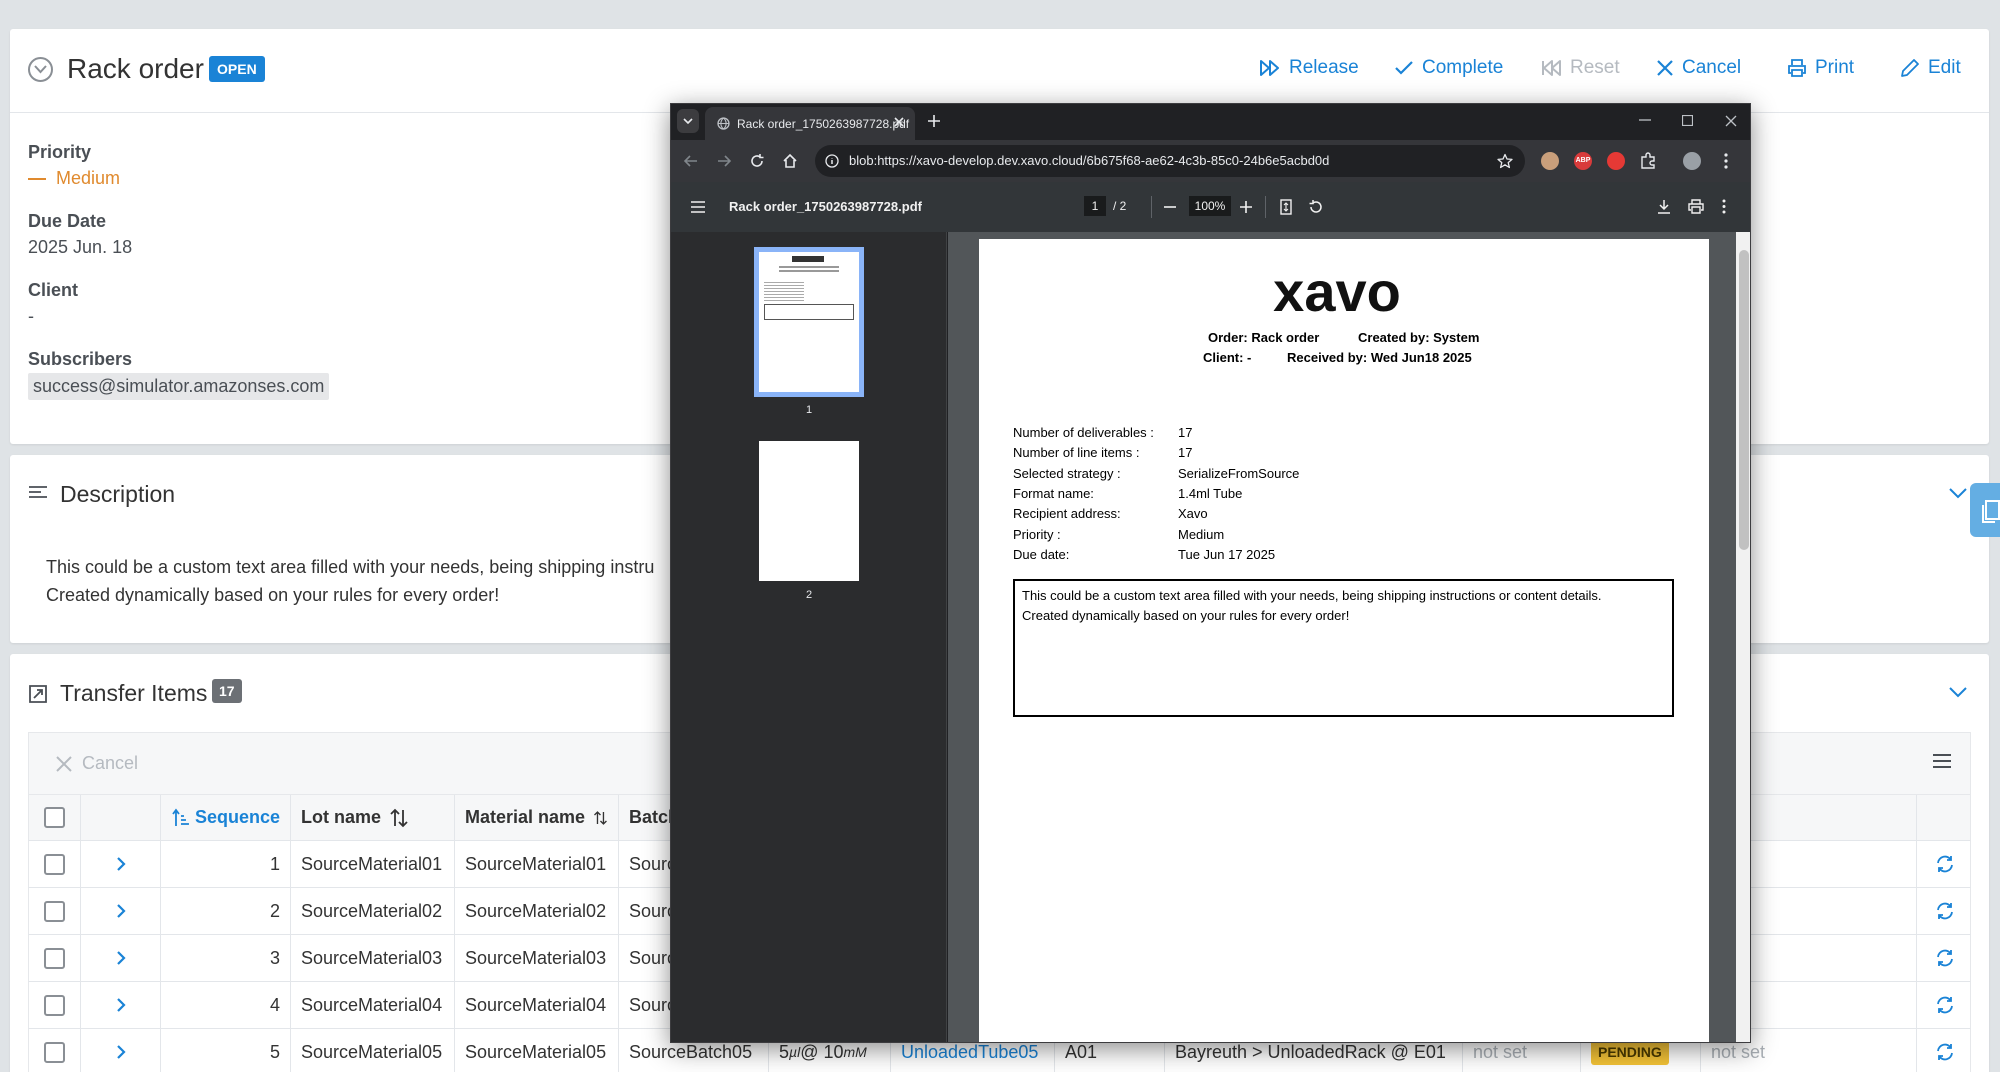 This screenshot has height=1072, width=2000. What do you see at coordinates (1664, 206) in the screenshot?
I see `download-icon` at bounding box center [1664, 206].